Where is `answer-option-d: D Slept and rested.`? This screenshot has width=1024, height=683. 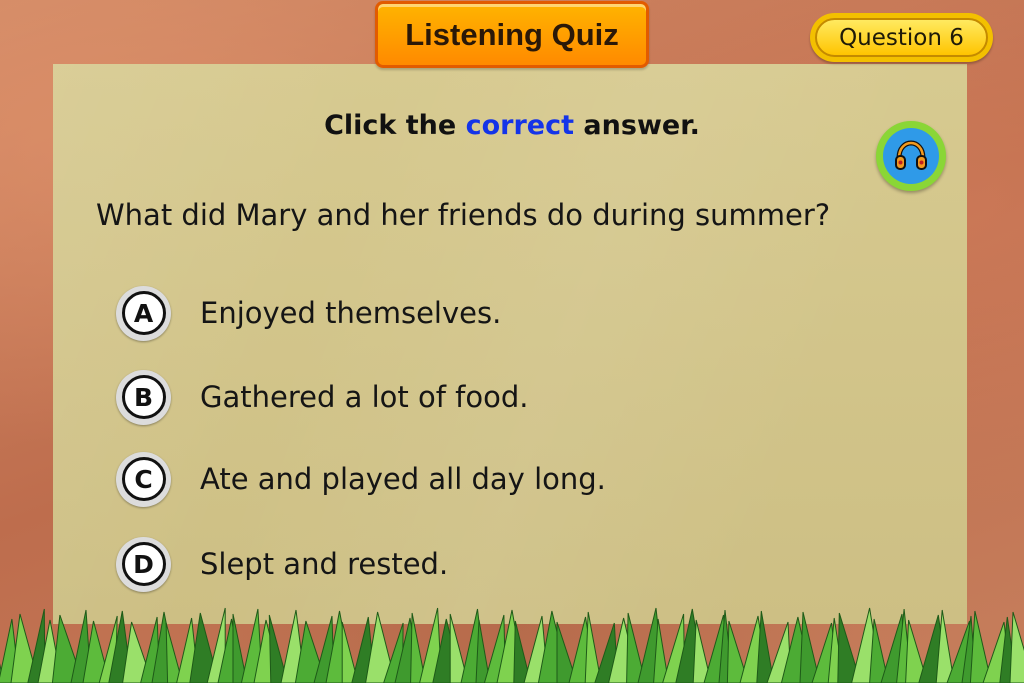
answer-option-d: D Slept and rested. is located at coordinates (516, 564).